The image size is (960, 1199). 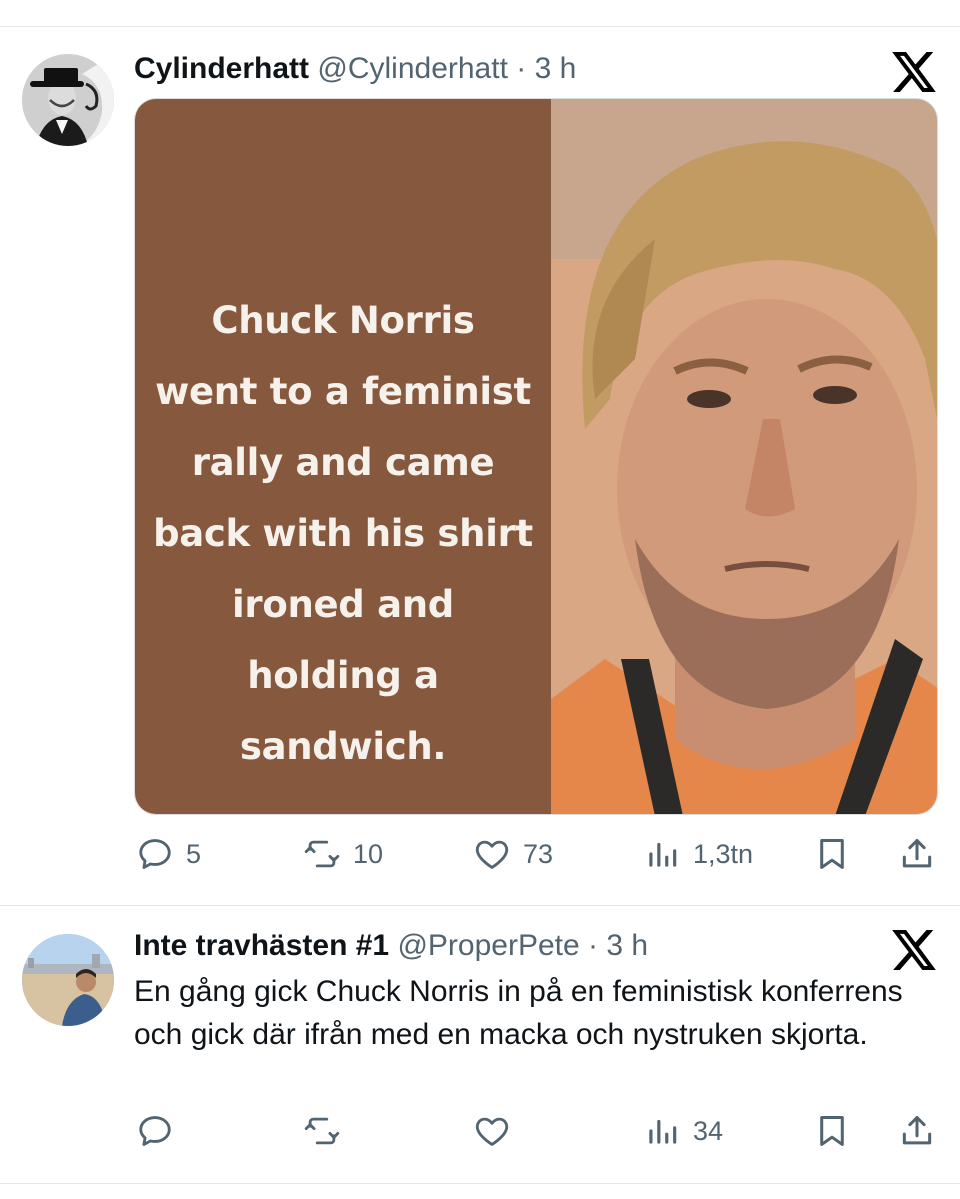 I want to click on repost-count: 10, so click(x=368, y=853).